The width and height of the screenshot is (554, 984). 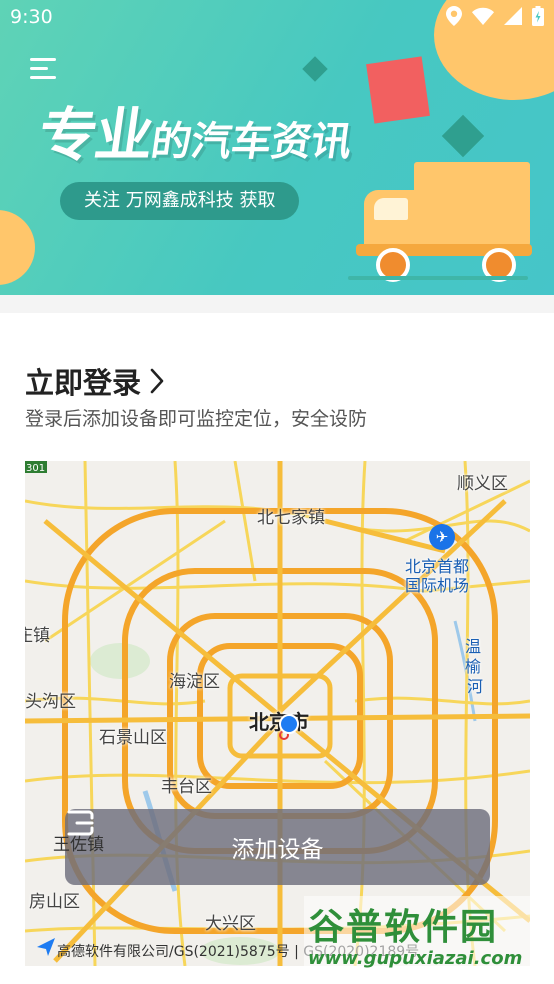 What do you see at coordinates (415, 958) in the screenshot?
I see `watermark-url: www.gupuxiazai.com` at bounding box center [415, 958].